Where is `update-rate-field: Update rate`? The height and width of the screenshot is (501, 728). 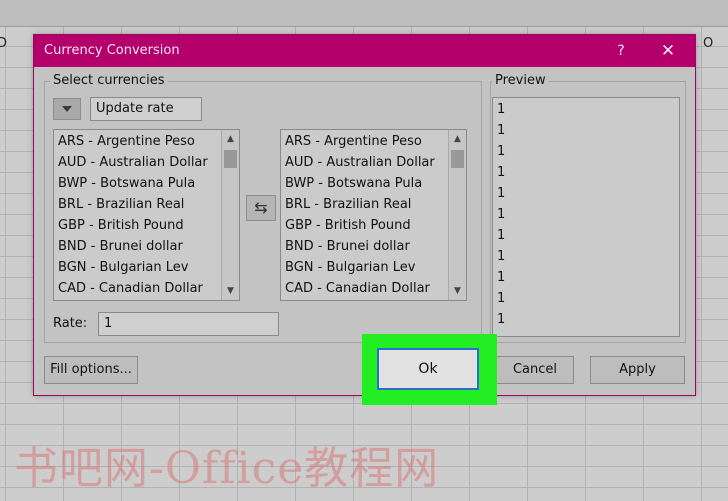
update-rate-field: Update rate is located at coordinates (146, 109).